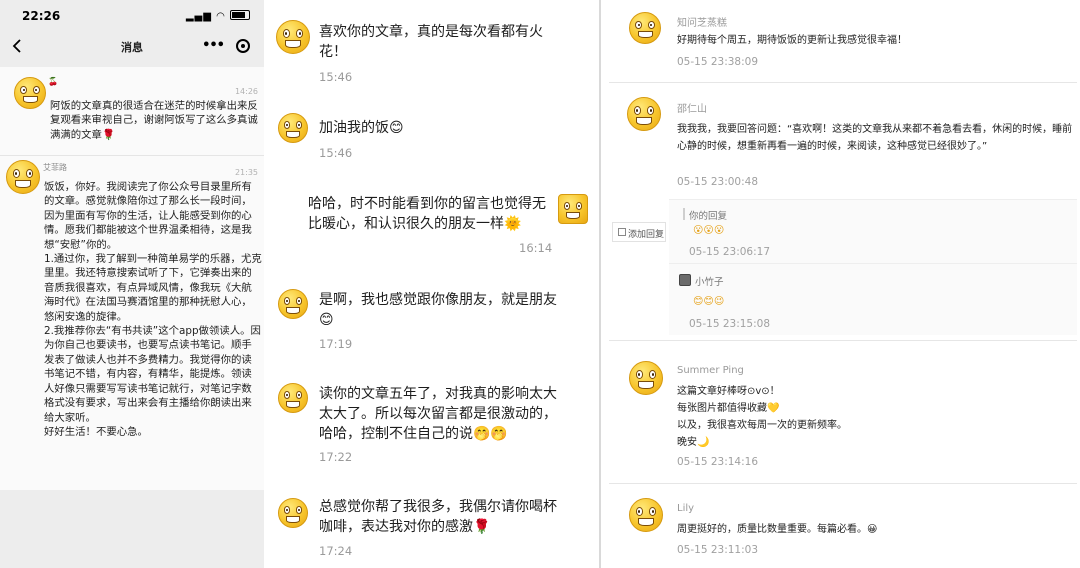 The image size is (1080, 568). Describe the element at coordinates (218, 16) in the screenshot. I see `status-icons: ▂▄▆ ◠` at that location.